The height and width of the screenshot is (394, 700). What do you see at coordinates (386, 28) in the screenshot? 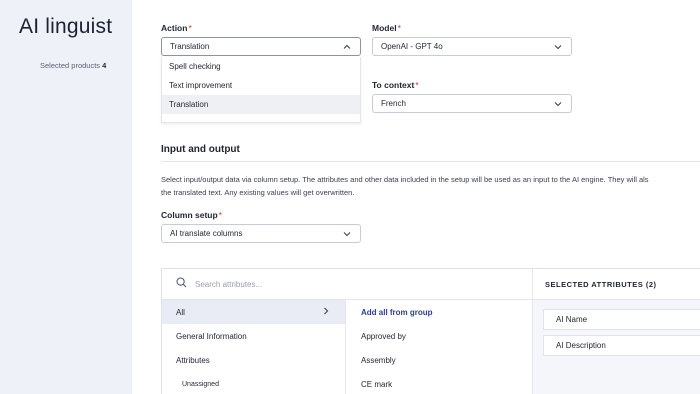
I see `model-label: Model*` at bounding box center [386, 28].